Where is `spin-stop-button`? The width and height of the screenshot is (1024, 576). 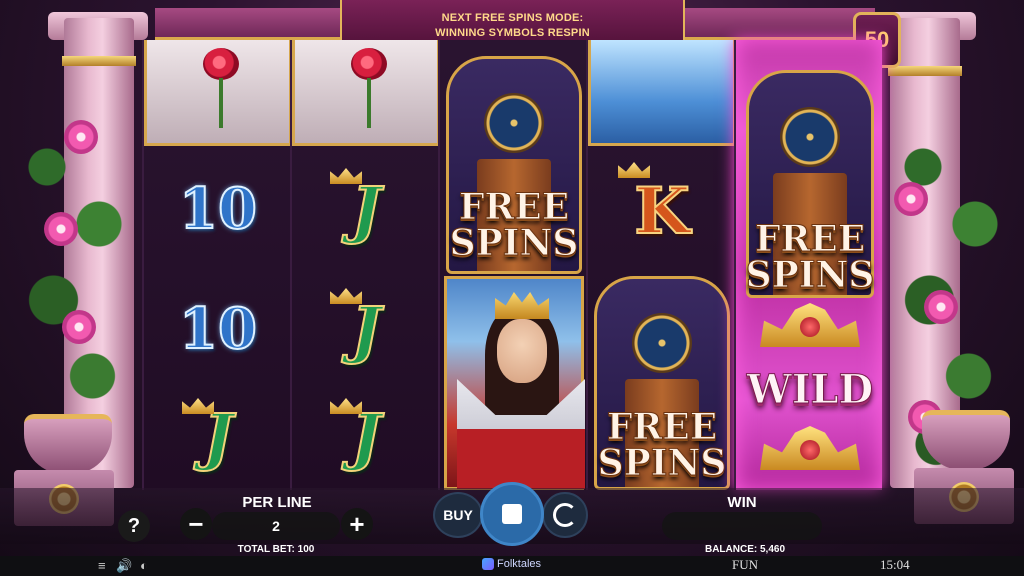 spin-stop-button is located at coordinates (512, 514).